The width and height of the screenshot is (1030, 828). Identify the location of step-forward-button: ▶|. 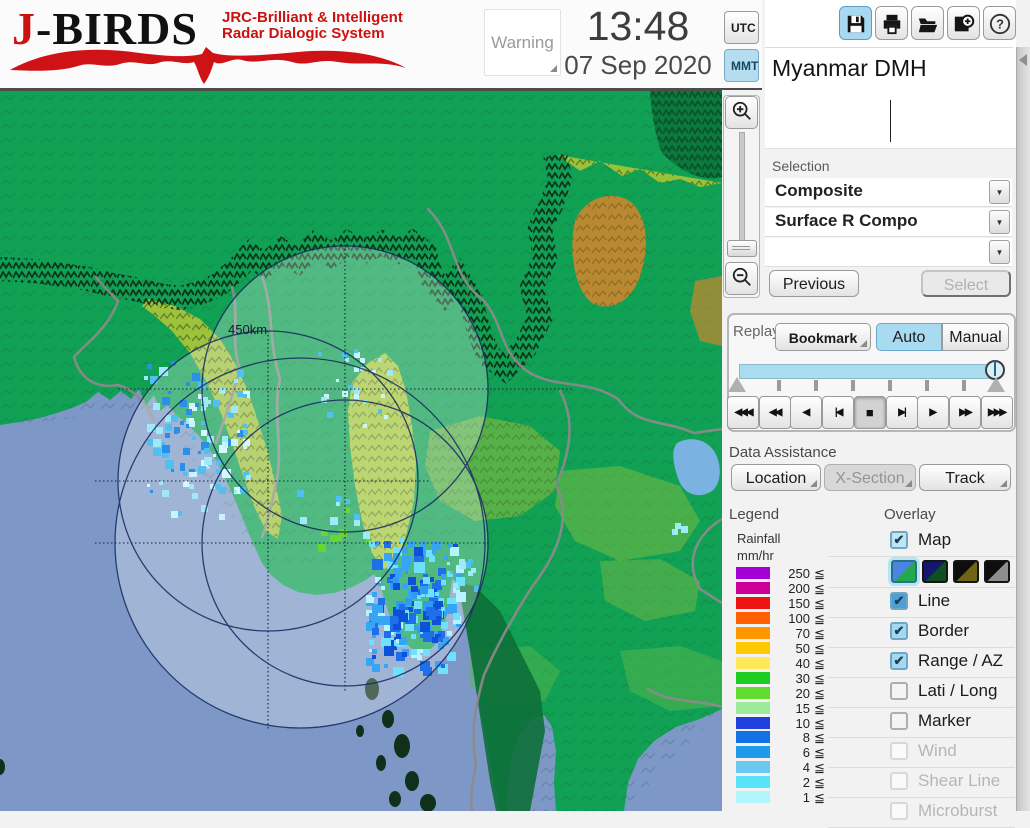
(901, 412).